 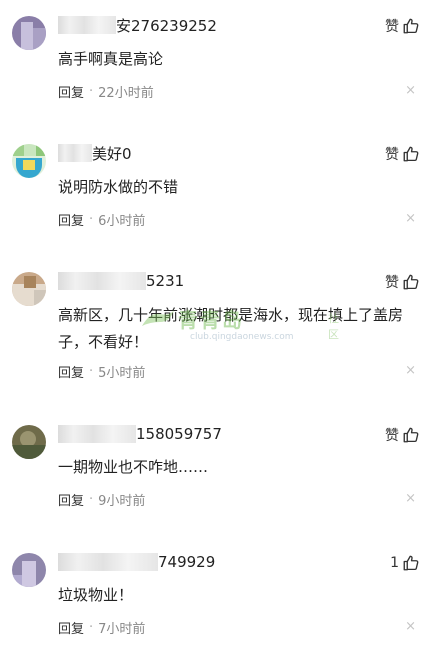 I want to click on username: 美好0, so click(x=95, y=153).